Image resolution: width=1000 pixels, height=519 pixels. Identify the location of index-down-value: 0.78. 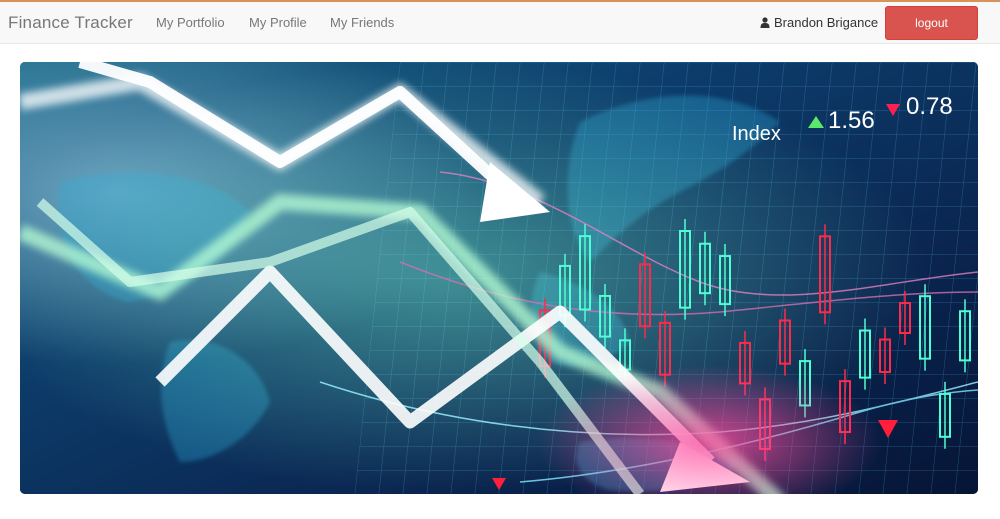
(929, 106).